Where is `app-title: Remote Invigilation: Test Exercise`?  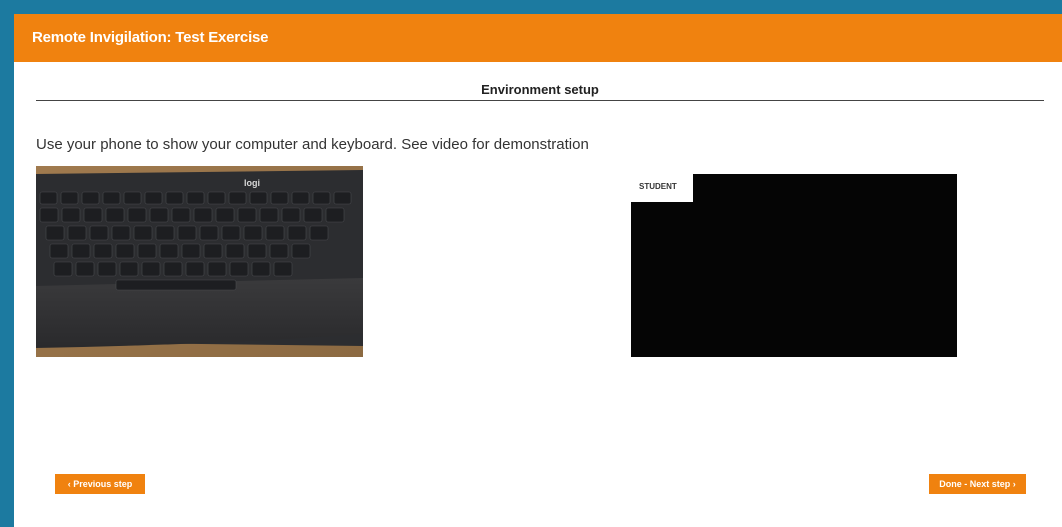 app-title: Remote Invigilation: Test Exercise is located at coordinates (150, 37).